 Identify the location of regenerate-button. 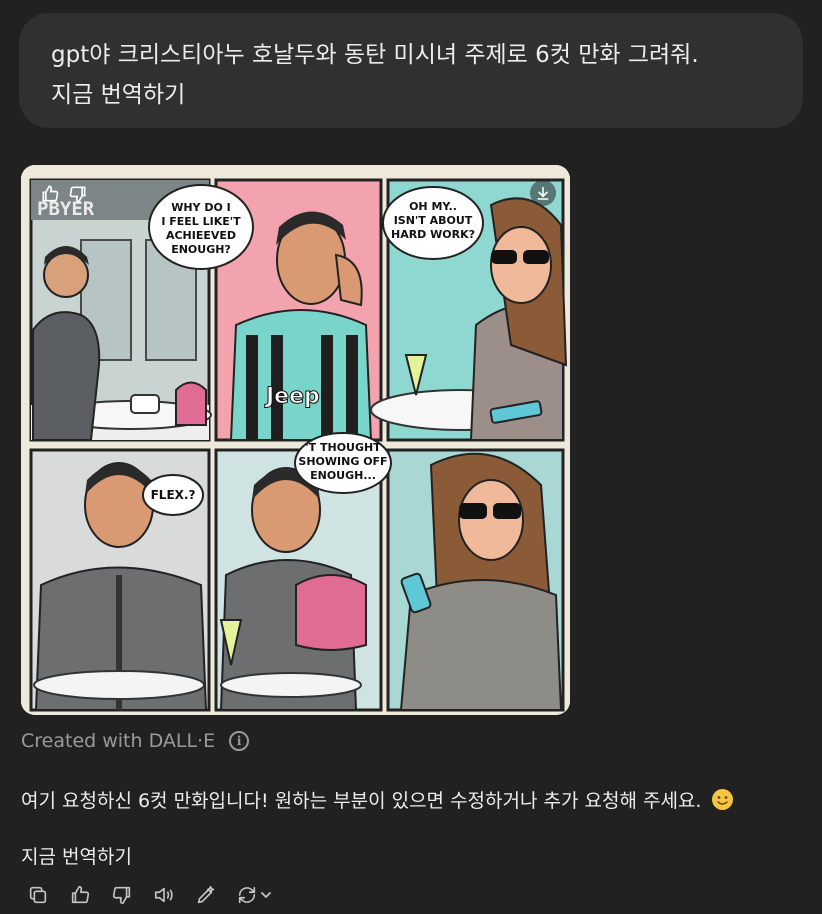
(254, 895).